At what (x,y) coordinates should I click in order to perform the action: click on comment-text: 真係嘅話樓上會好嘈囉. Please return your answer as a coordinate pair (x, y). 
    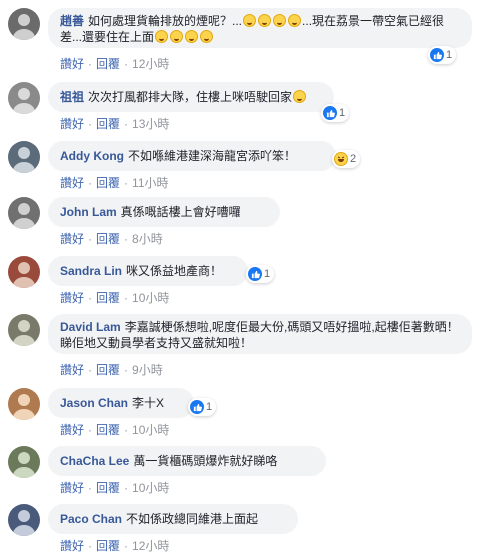
    Looking at the image, I should click on (180, 212).